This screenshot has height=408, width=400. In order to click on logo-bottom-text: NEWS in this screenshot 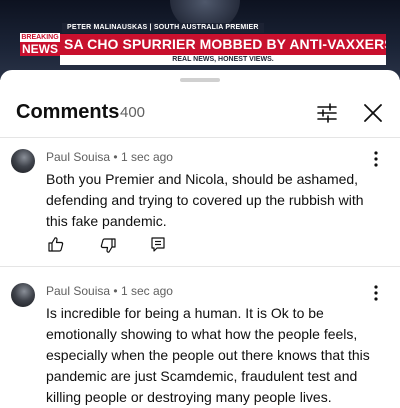, I will do `click(40, 49)`.